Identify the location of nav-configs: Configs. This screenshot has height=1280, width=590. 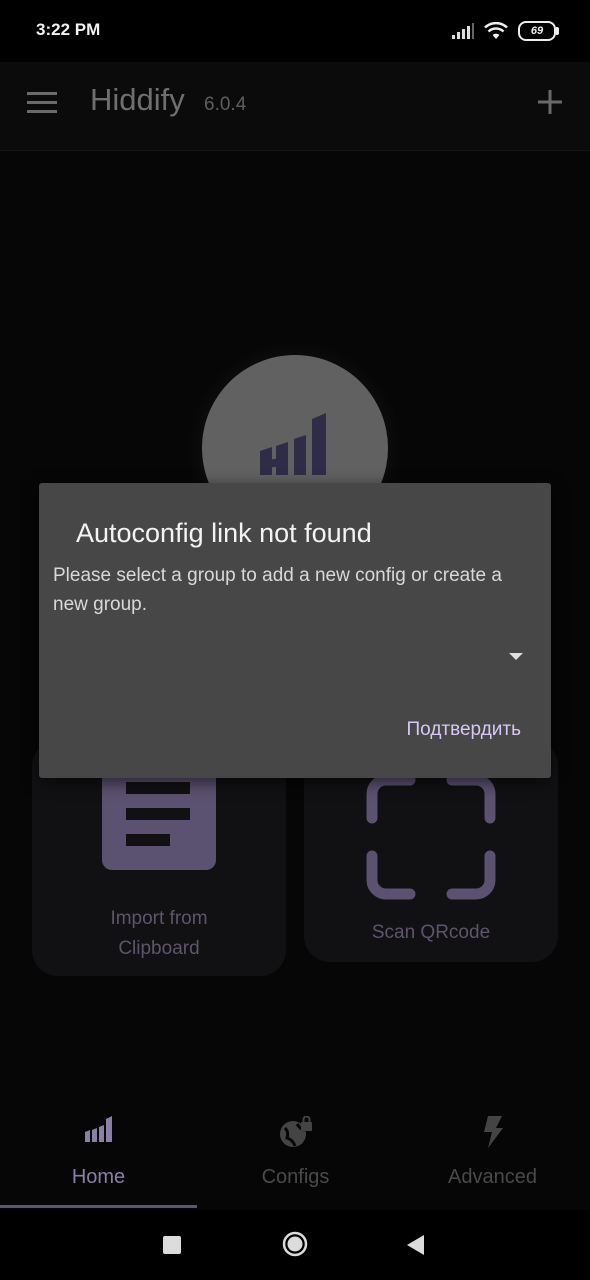
(295, 1155).